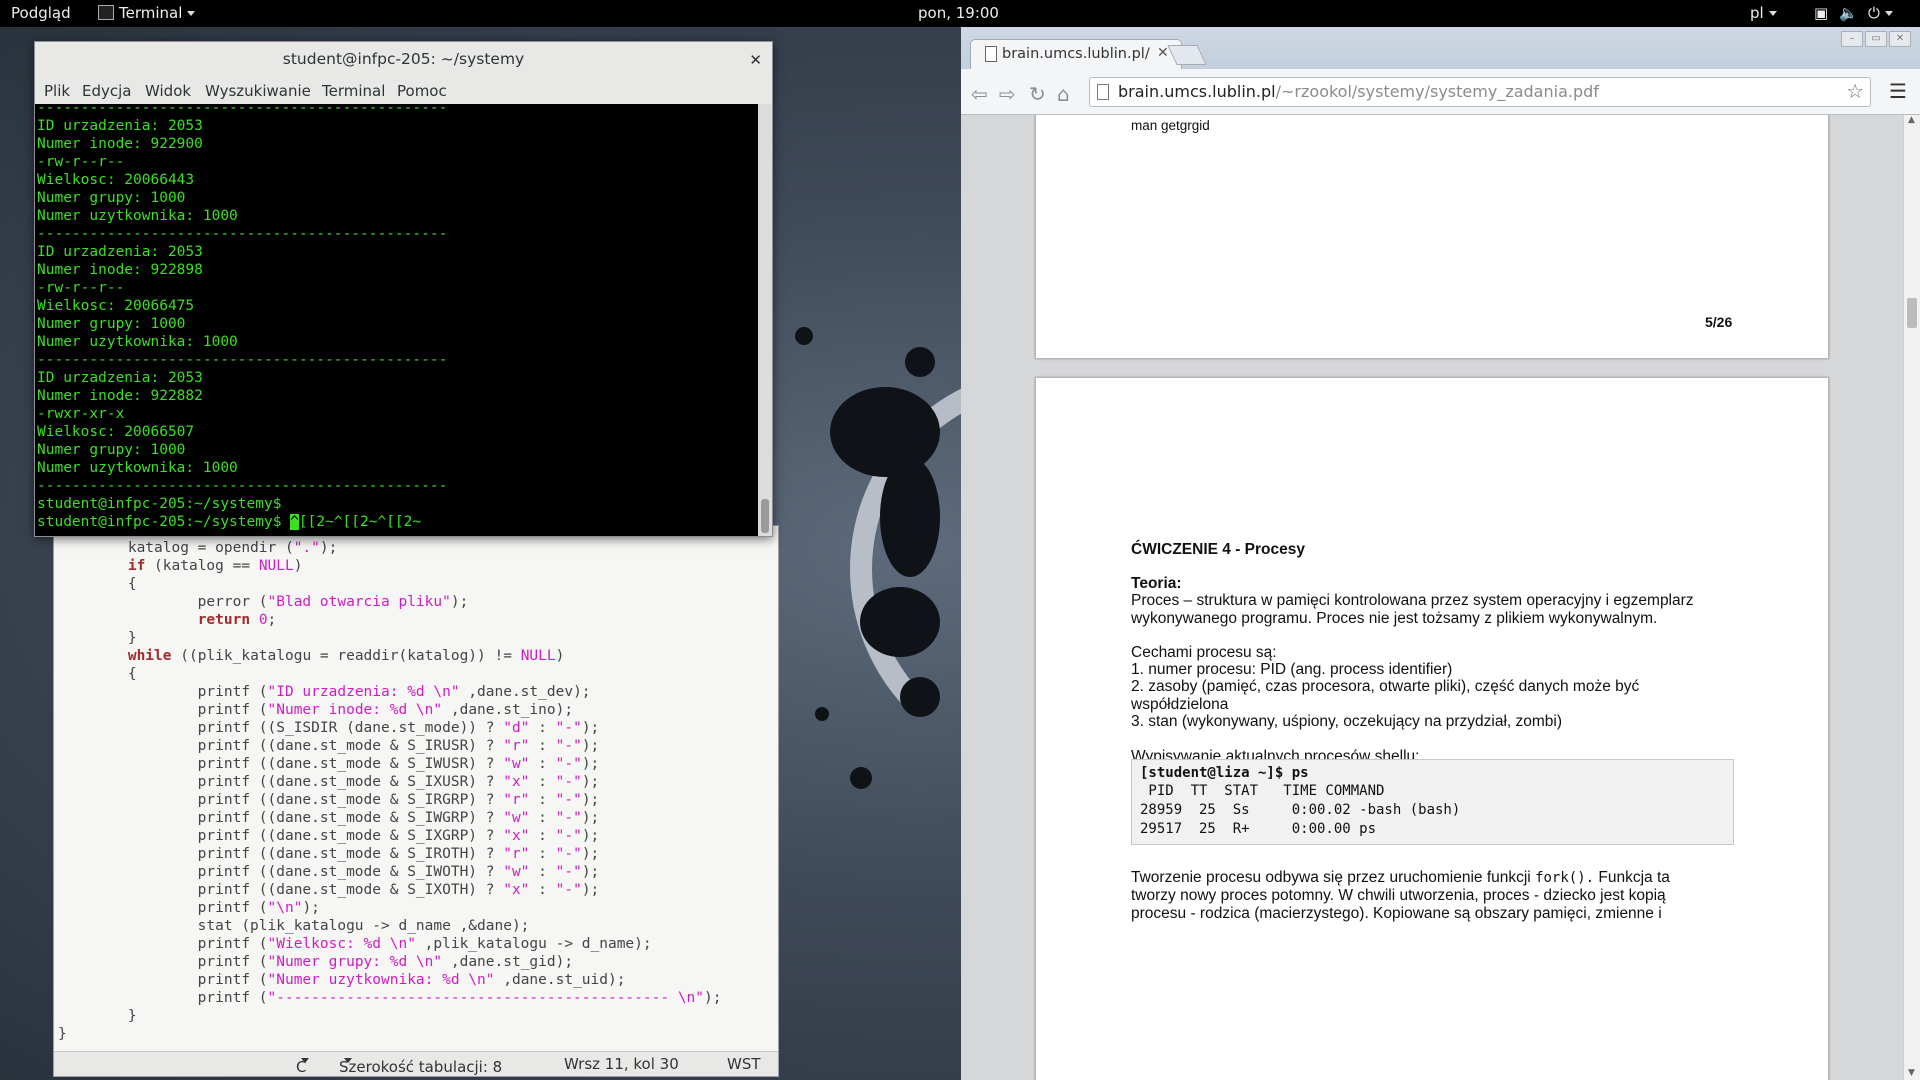  What do you see at coordinates (120, 144) in the screenshot?
I see `terminal-line: Numer inode: 922900` at bounding box center [120, 144].